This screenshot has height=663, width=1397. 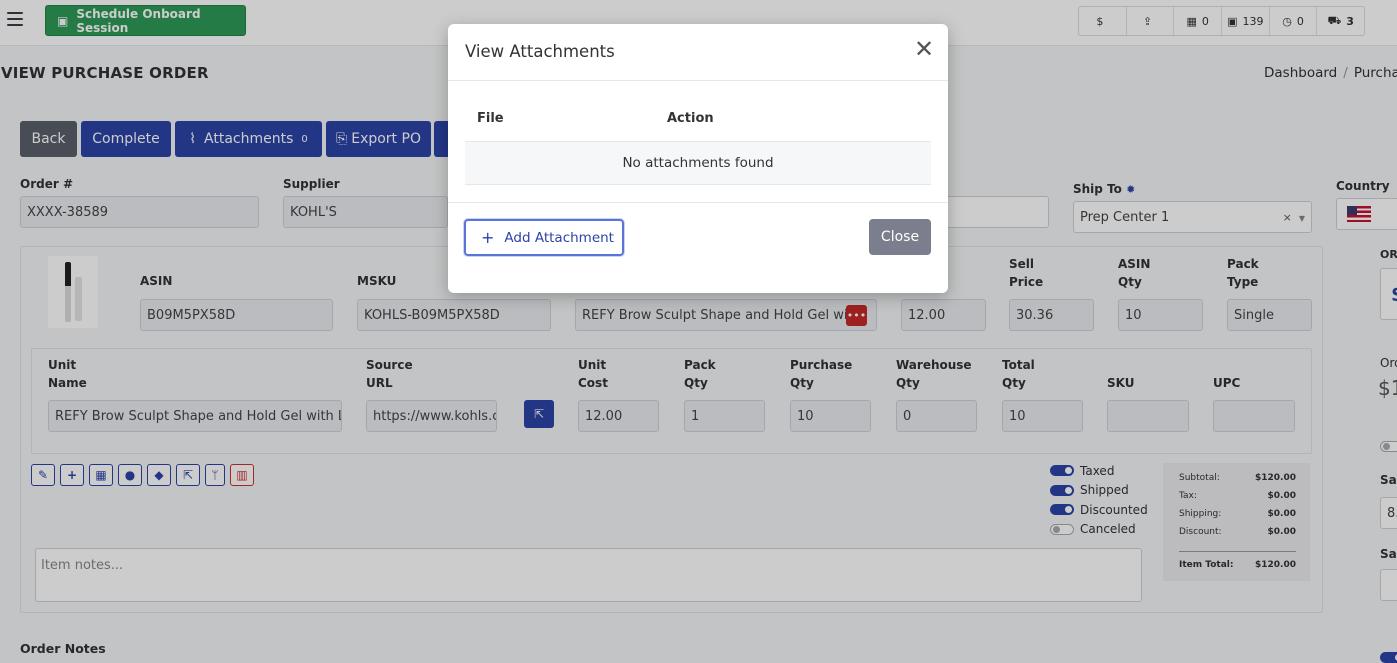 What do you see at coordinates (559, 237) in the screenshot?
I see `add-attachment-label: Add Attachment` at bounding box center [559, 237].